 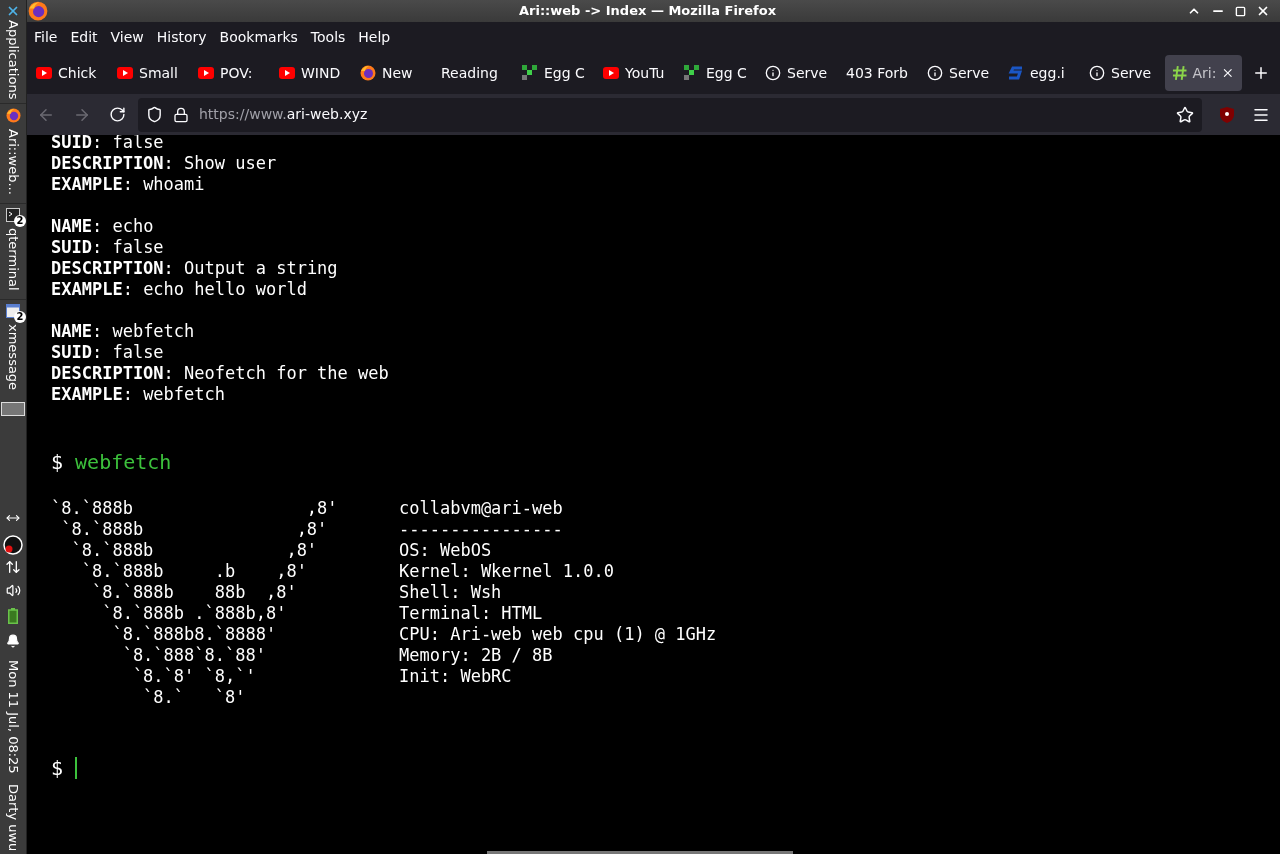 I want to click on ascii-art-line: `8.`888b8.`8888', so click(x=194, y=634).